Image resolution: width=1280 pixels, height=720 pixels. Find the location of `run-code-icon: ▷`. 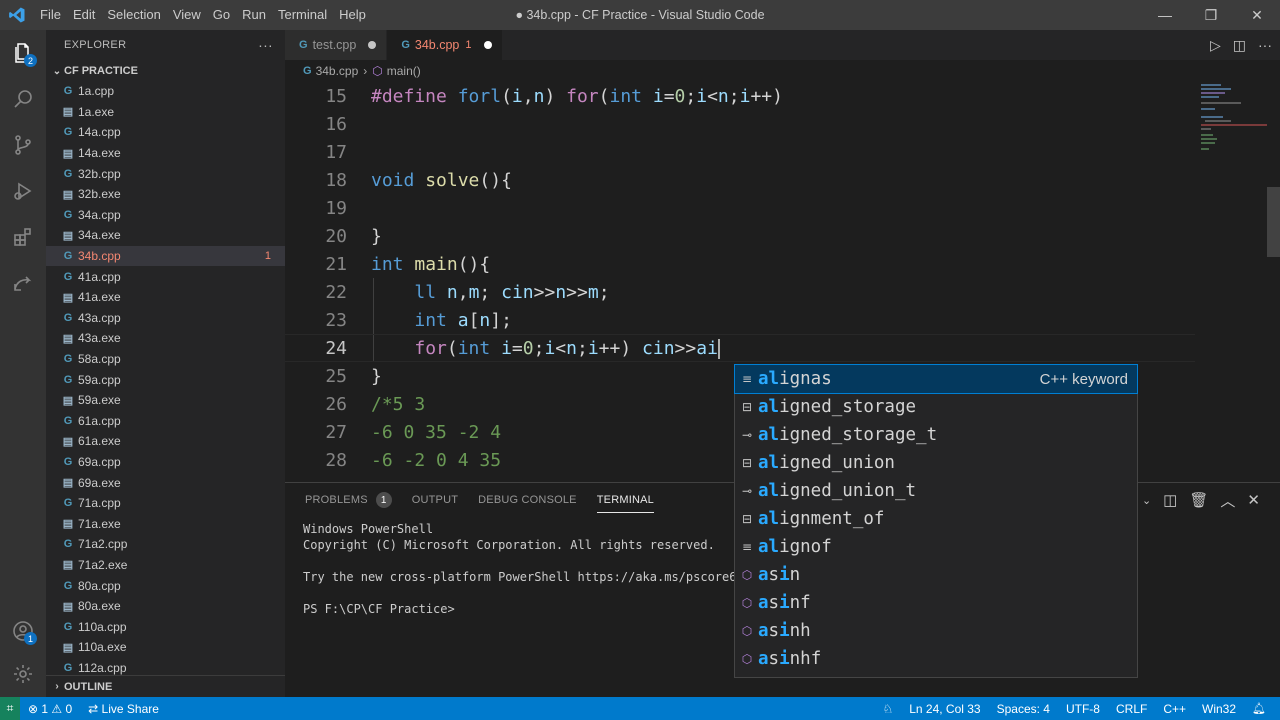

run-code-icon: ▷ is located at coordinates (1215, 45).